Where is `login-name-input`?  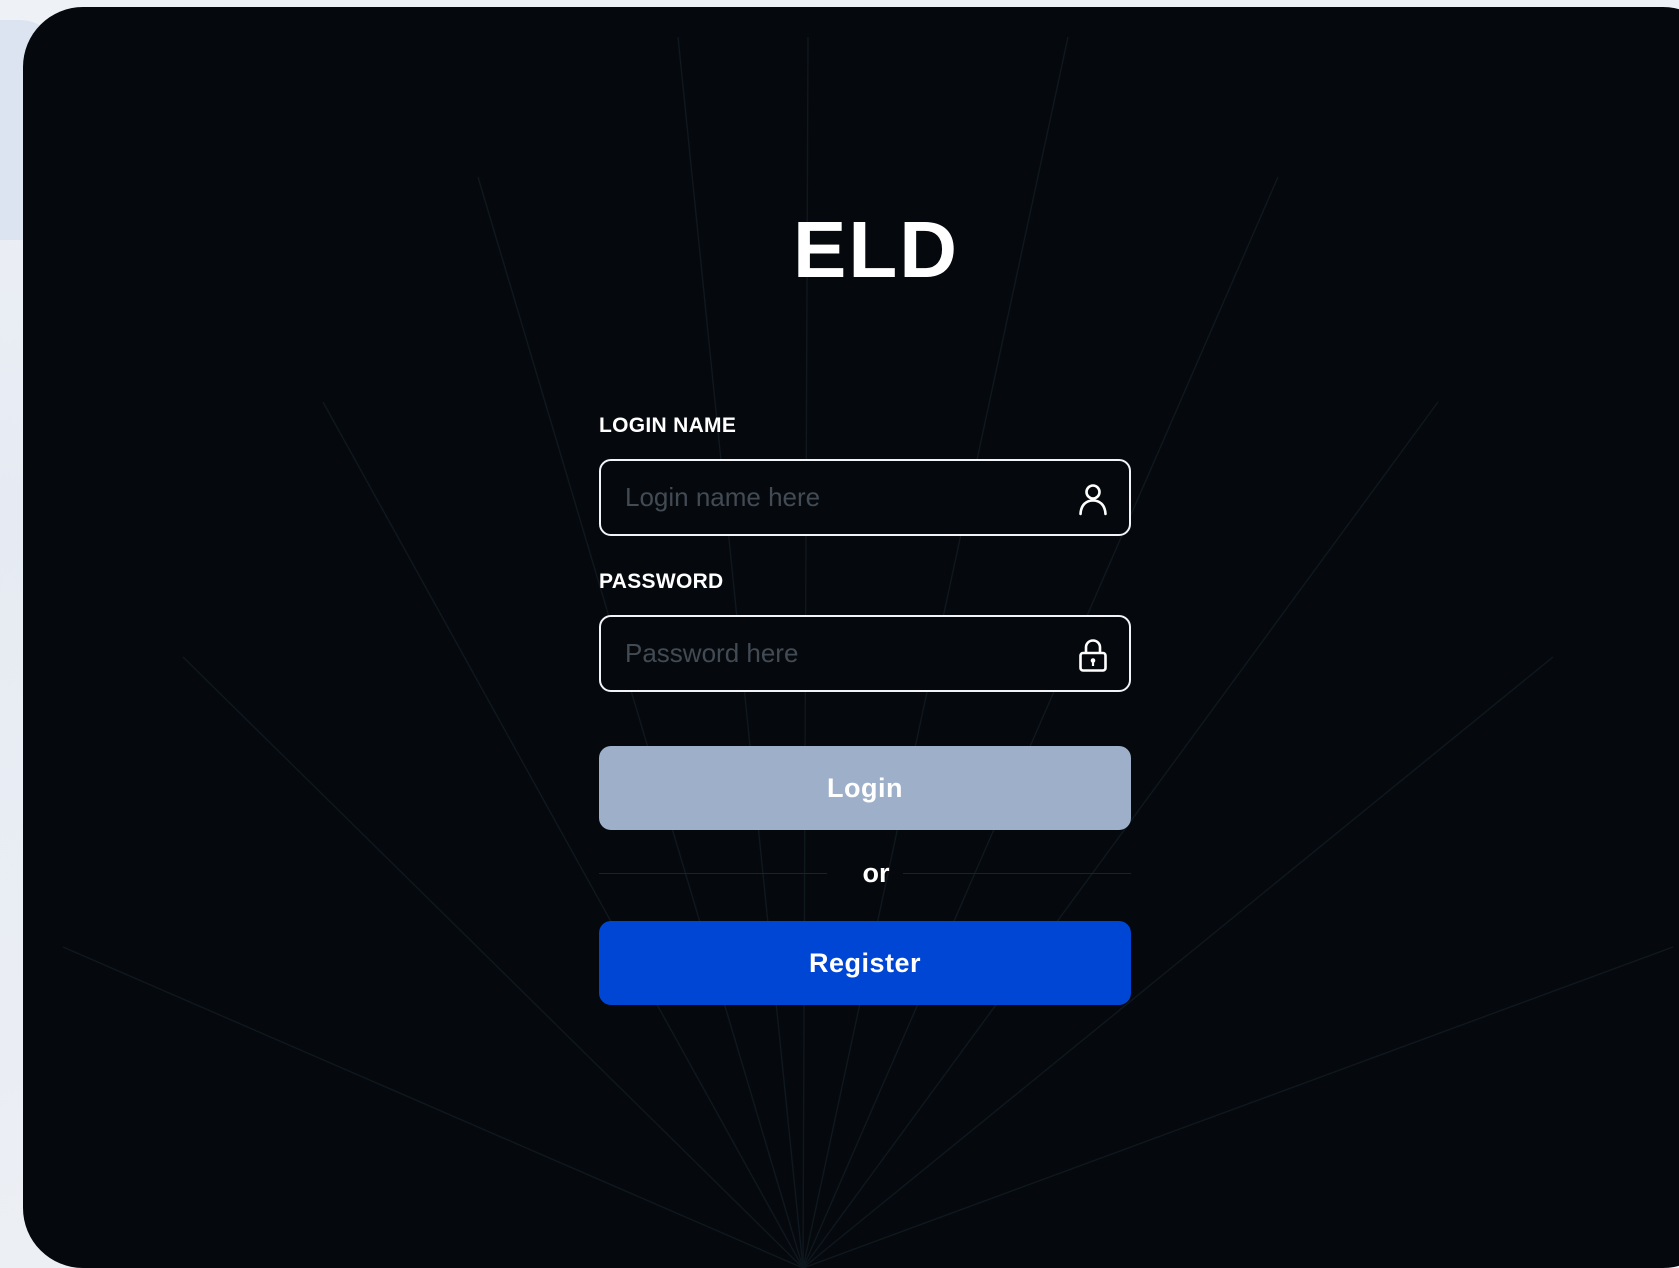 login-name-input is located at coordinates (840, 497).